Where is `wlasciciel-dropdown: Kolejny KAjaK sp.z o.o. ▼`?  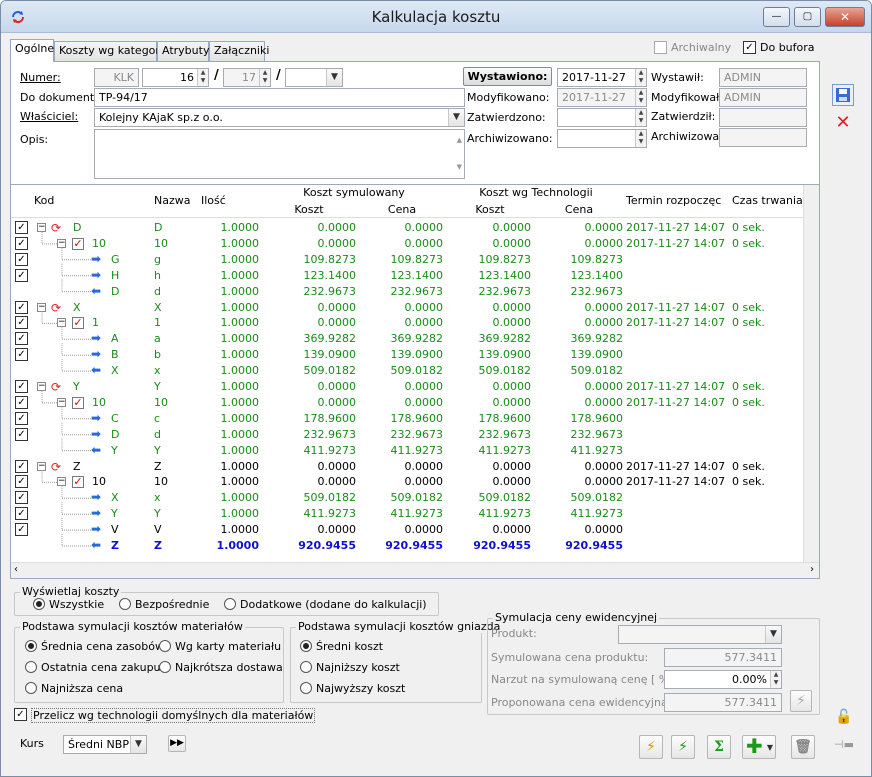 wlasciciel-dropdown: Kolejny KAjaK sp.z o.o. ▼ is located at coordinates (279, 117).